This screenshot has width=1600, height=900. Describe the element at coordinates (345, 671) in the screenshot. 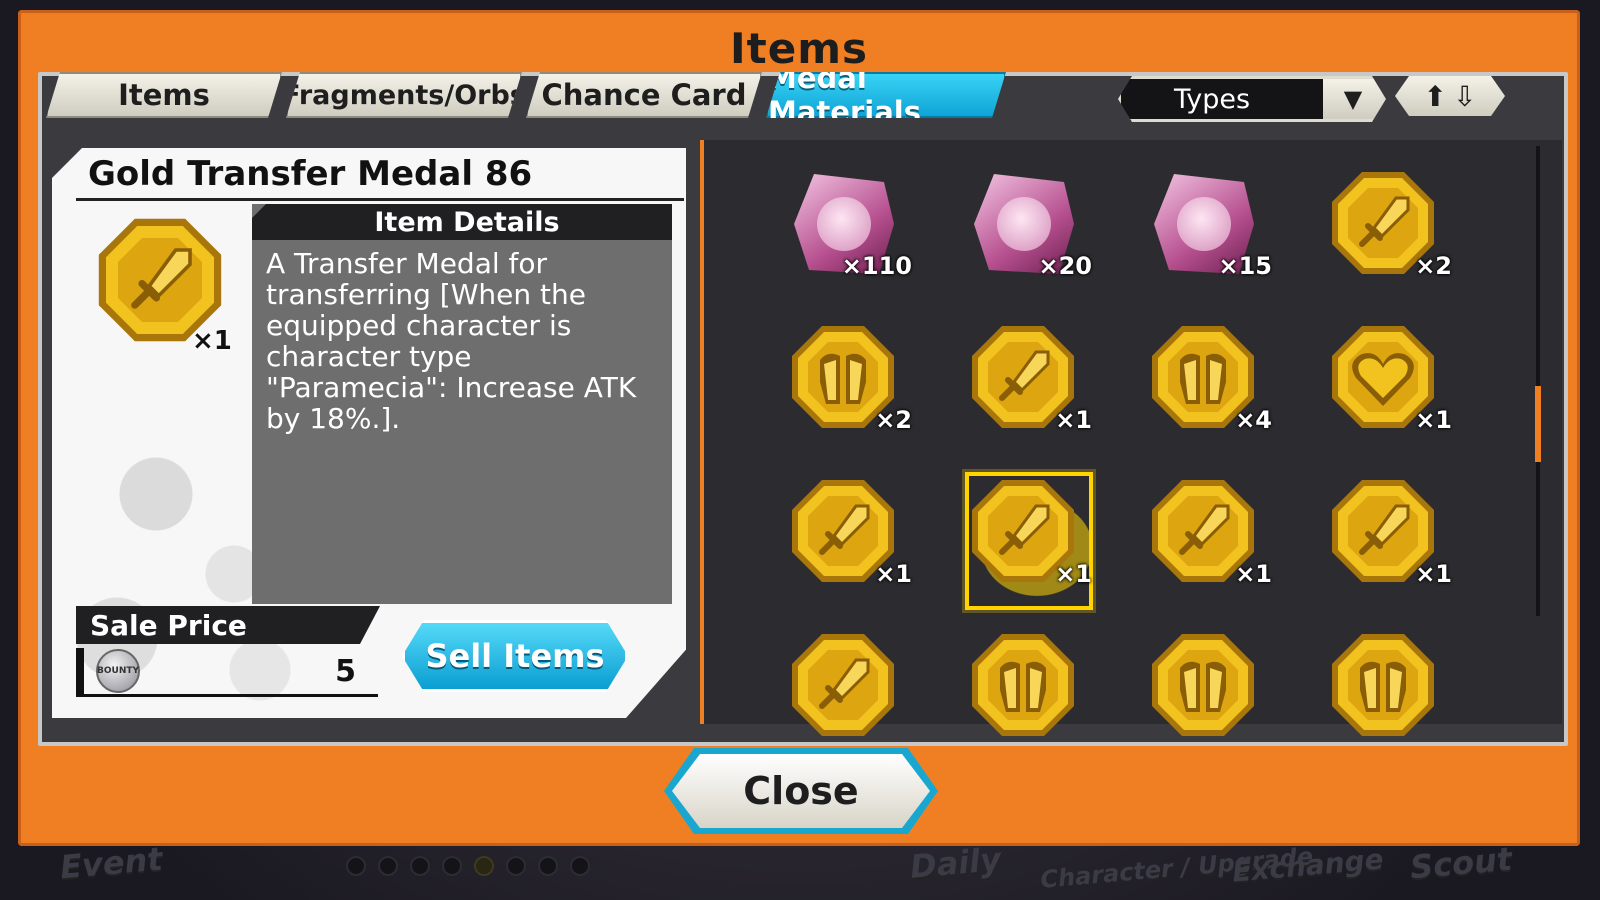

I see `sale-price-value: 5` at that location.